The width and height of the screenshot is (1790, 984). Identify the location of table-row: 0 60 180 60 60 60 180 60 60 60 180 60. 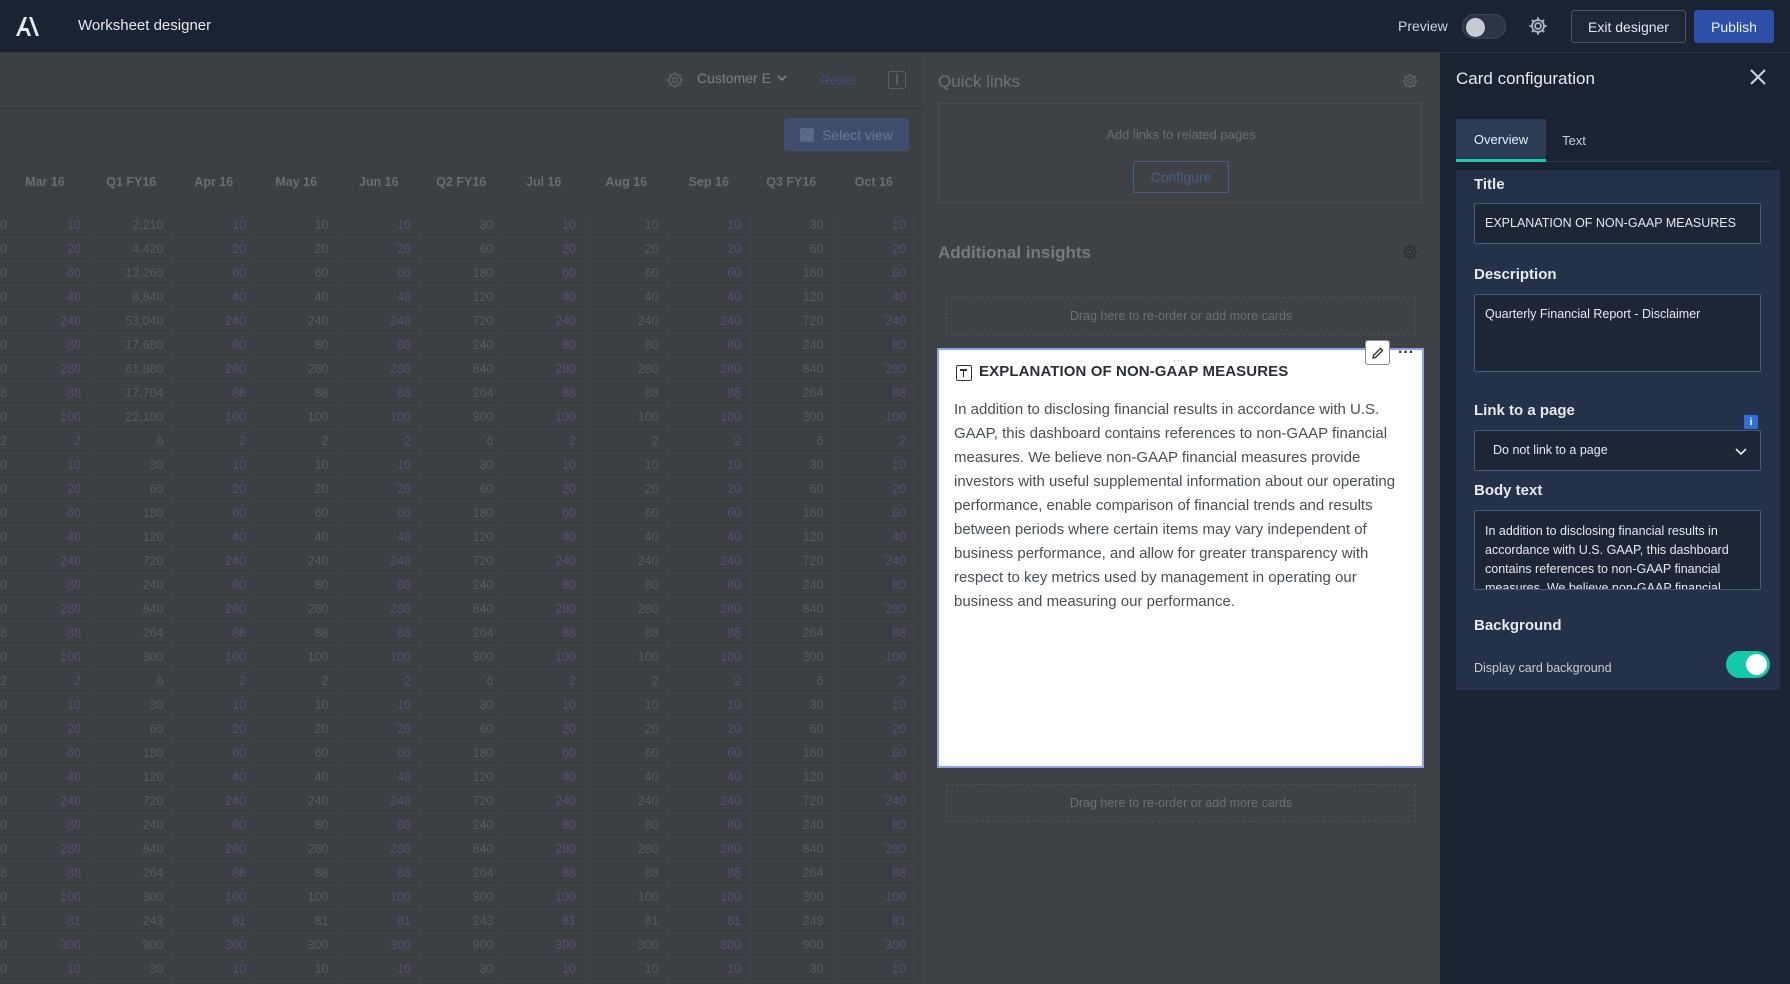
(461, 754).